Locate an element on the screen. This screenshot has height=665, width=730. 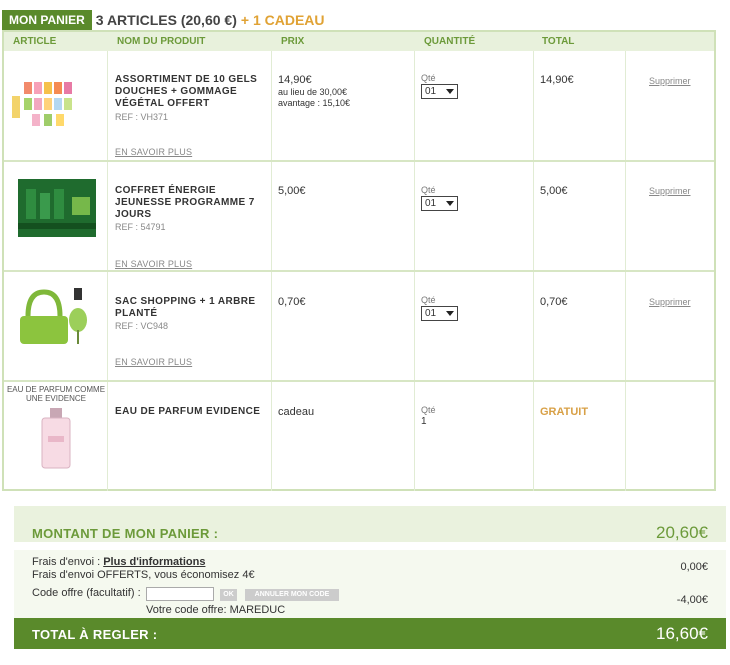
ok-button: OK is located at coordinates (228, 595).